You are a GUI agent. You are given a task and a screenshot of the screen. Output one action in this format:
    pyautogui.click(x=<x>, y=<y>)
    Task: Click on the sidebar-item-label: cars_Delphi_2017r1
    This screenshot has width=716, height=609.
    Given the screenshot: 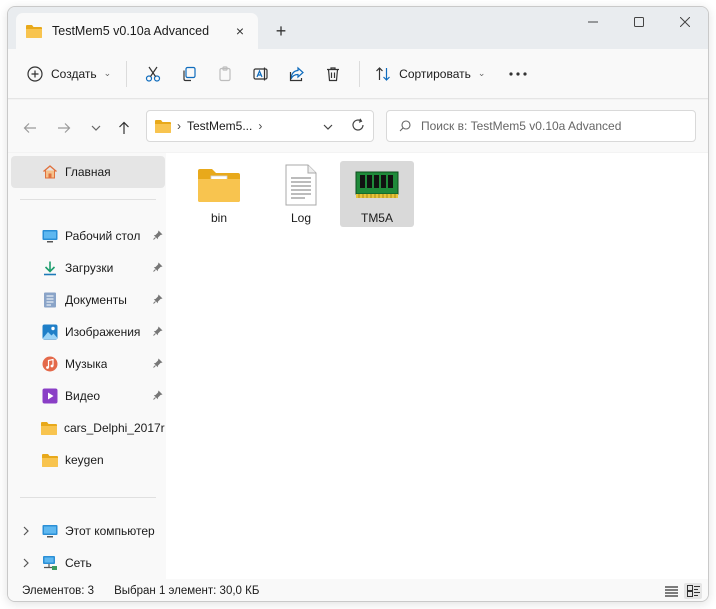 What is the action you would take?
    pyautogui.click(x=114, y=428)
    